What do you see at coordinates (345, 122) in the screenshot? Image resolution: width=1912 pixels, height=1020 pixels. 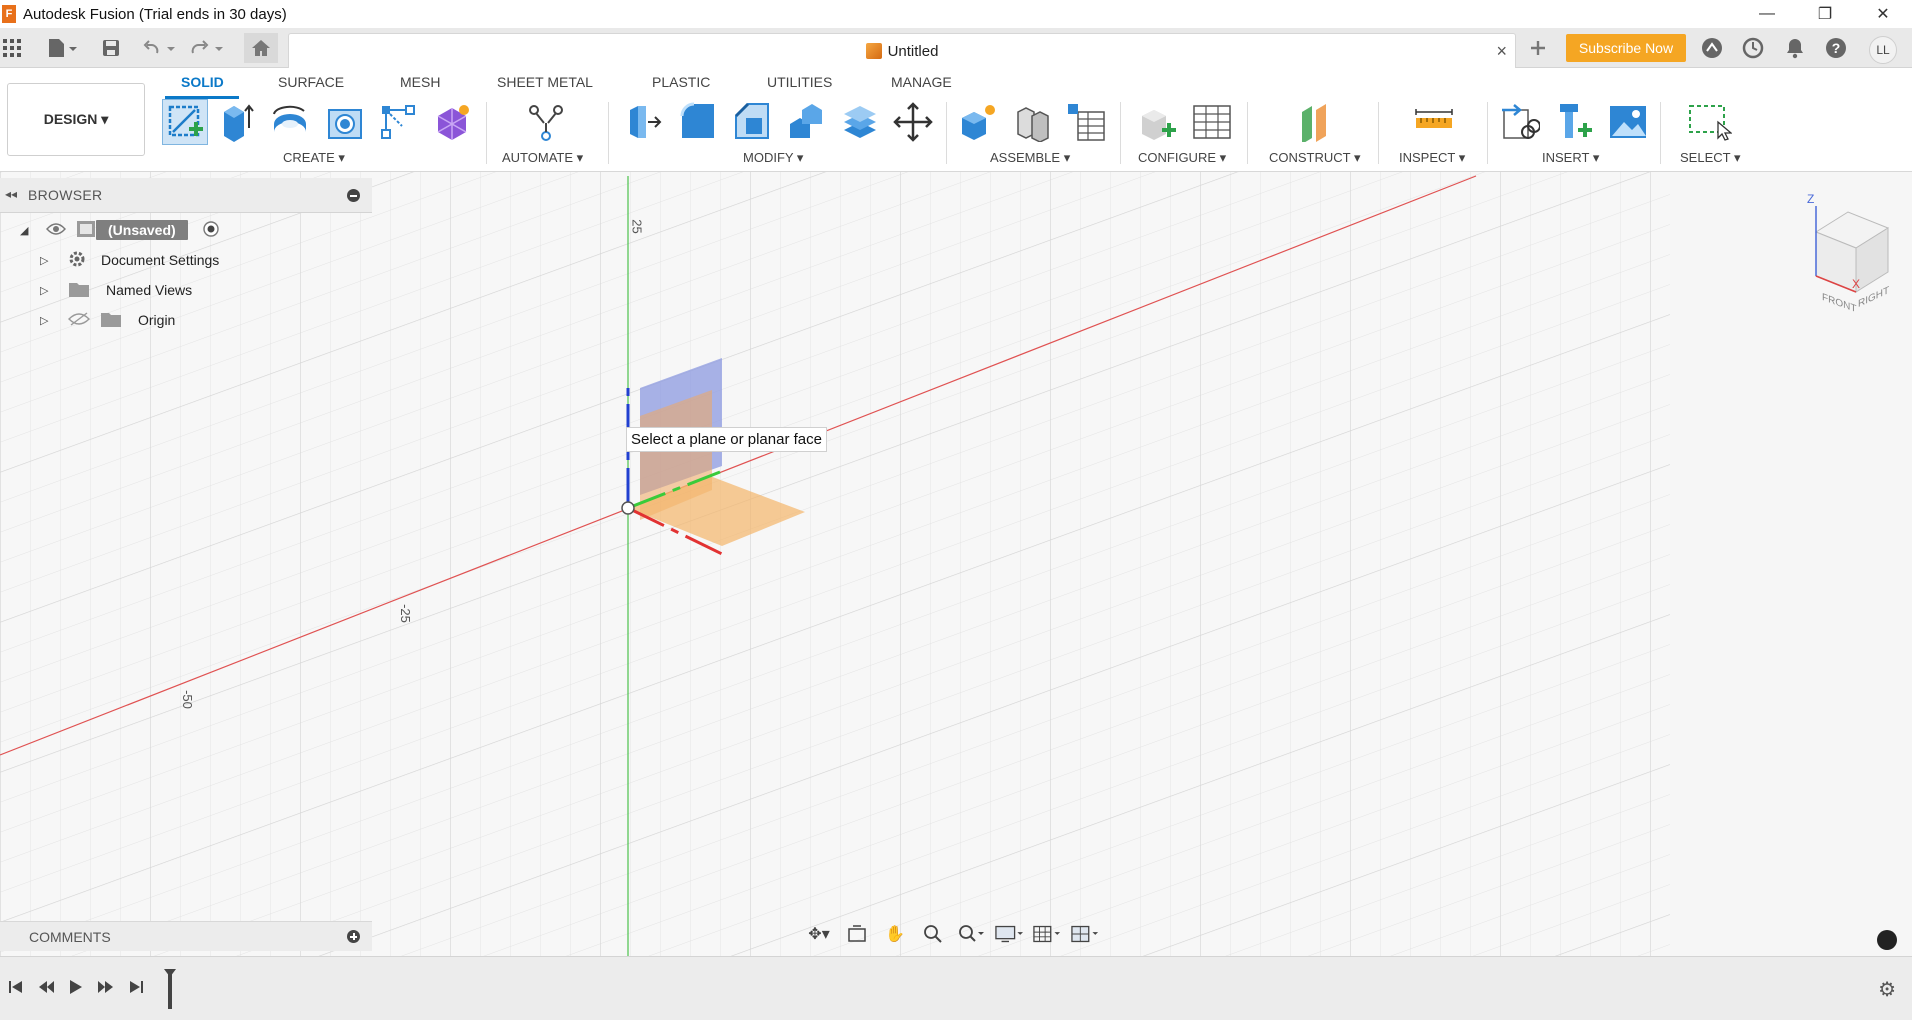 I see `hole-tool` at bounding box center [345, 122].